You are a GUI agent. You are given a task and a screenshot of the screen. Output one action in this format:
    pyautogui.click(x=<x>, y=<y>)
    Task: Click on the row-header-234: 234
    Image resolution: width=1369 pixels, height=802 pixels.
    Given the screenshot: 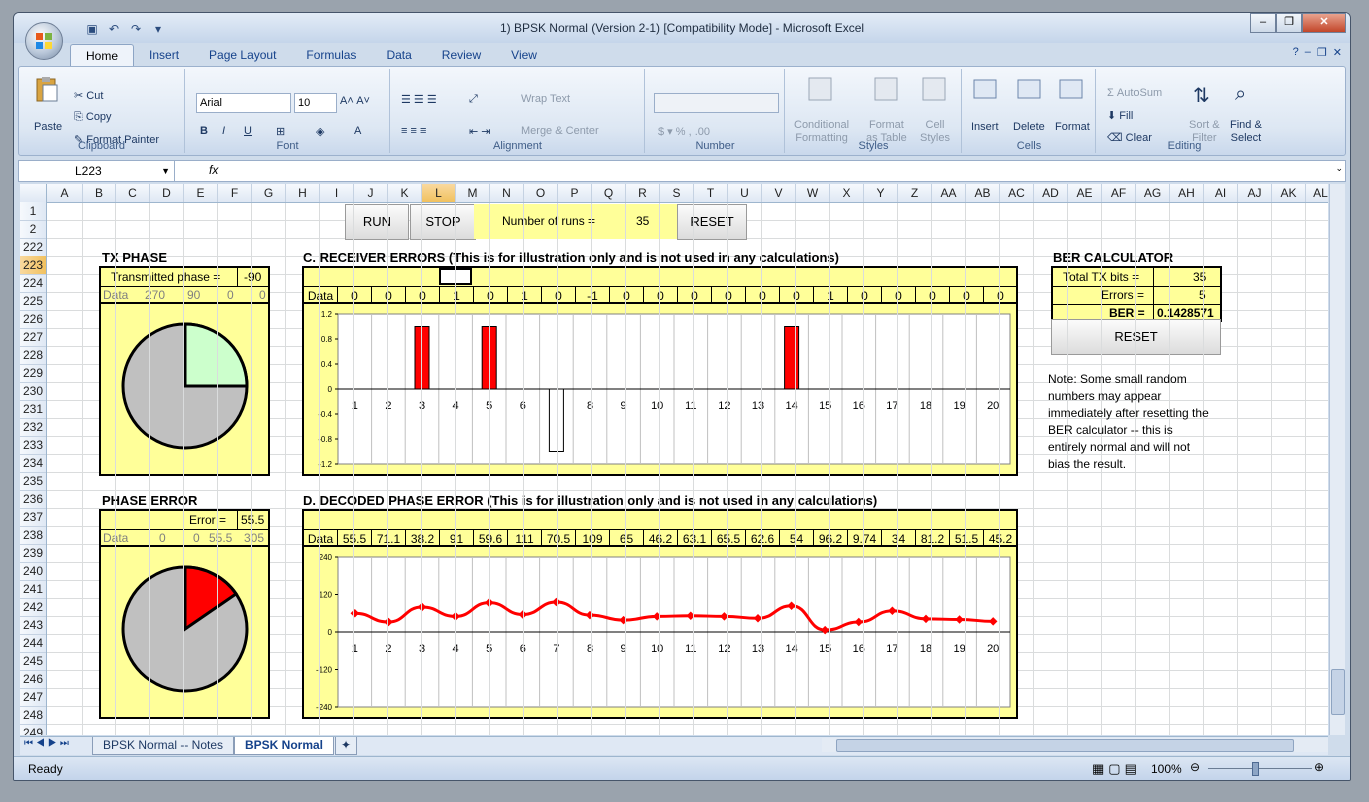 What is the action you would take?
    pyautogui.click(x=33, y=463)
    